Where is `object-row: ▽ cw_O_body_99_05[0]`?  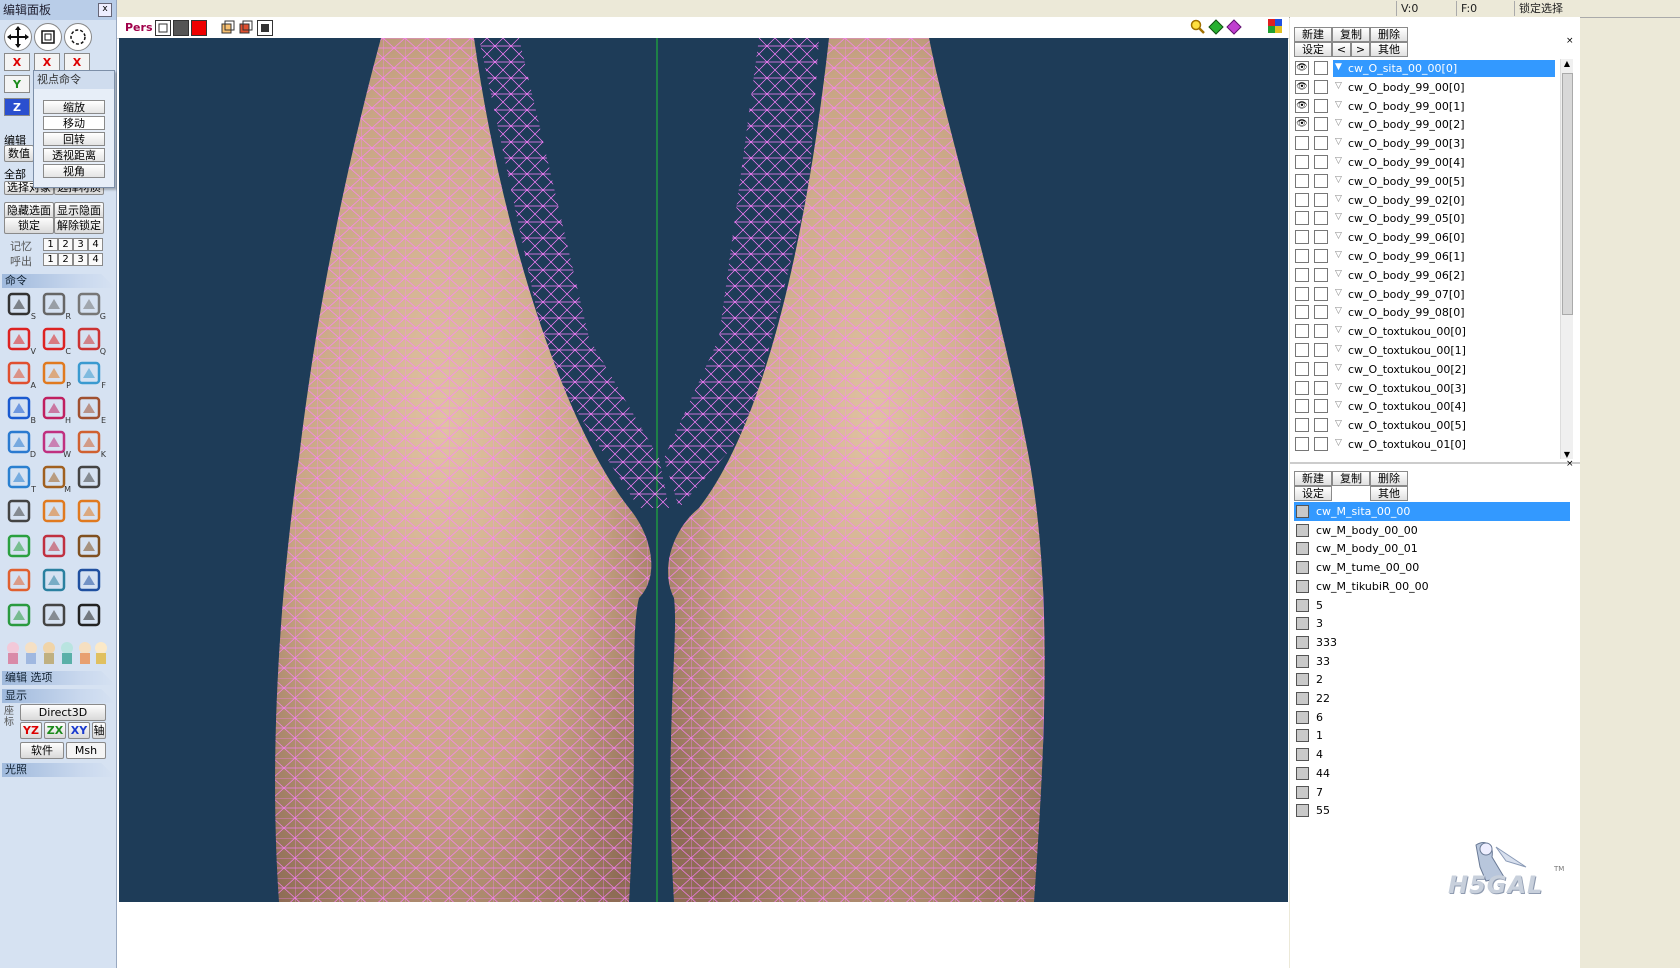
object-row: ▽ cw_O_body_99_05[0] is located at coordinates (1426, 218).